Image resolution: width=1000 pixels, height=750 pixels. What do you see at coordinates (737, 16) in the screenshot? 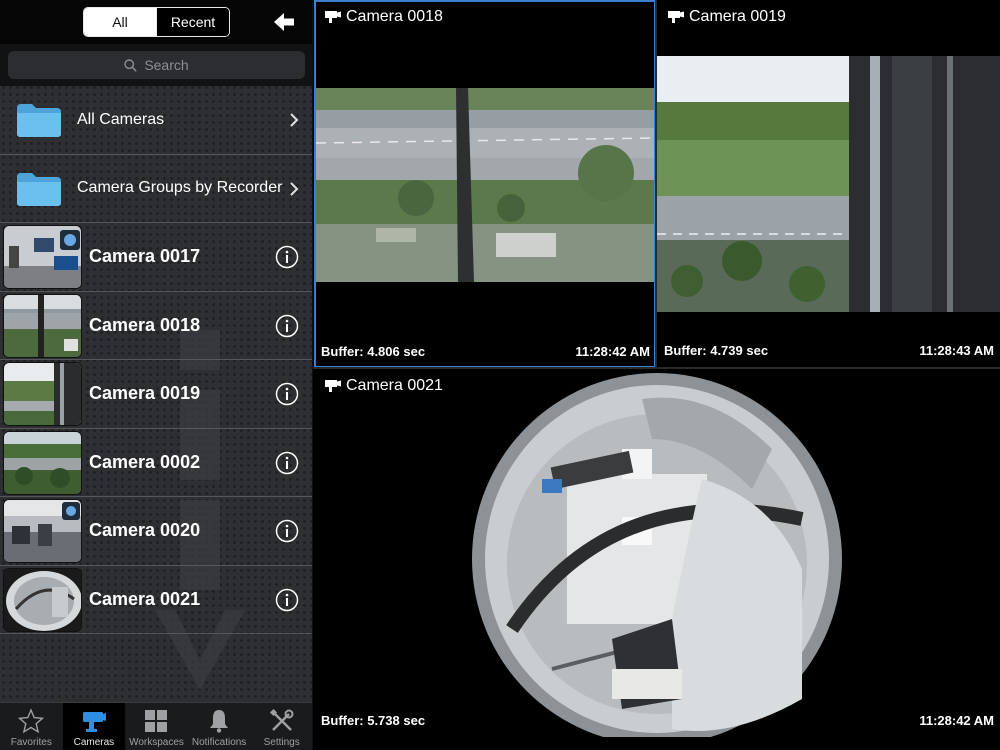
I see `tile-title: Camera 0019` at bounding box center [737, 16].